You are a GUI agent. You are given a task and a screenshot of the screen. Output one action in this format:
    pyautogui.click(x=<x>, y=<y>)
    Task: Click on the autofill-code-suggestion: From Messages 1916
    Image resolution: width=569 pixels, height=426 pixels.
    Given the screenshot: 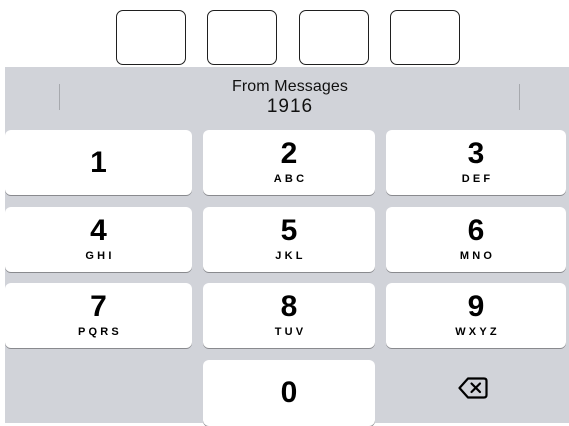 What is the action you would take?
    pyautogui.click(x=290, y=97)
    